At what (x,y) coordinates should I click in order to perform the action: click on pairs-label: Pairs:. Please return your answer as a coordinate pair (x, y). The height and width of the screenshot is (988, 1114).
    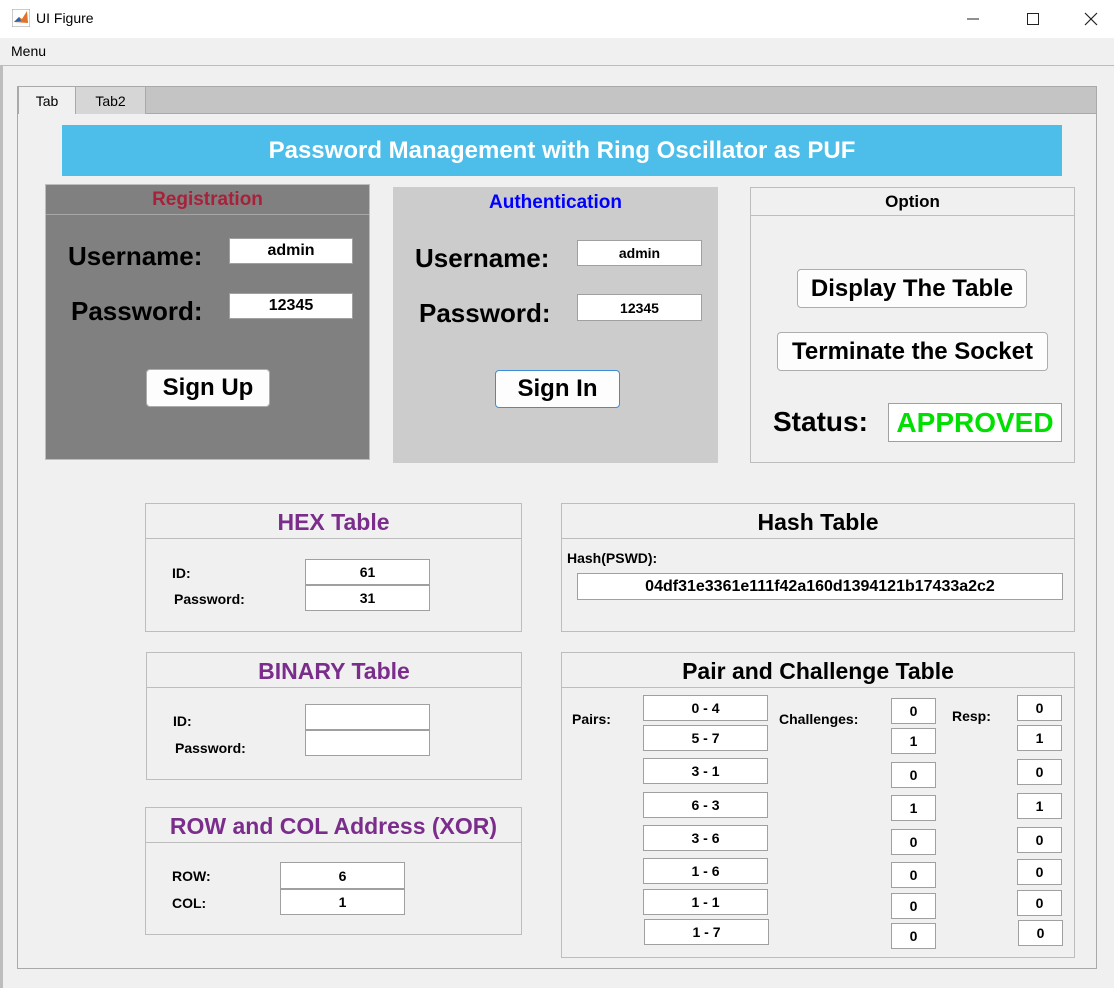
    Looking at the image, I should click on (591, 719).